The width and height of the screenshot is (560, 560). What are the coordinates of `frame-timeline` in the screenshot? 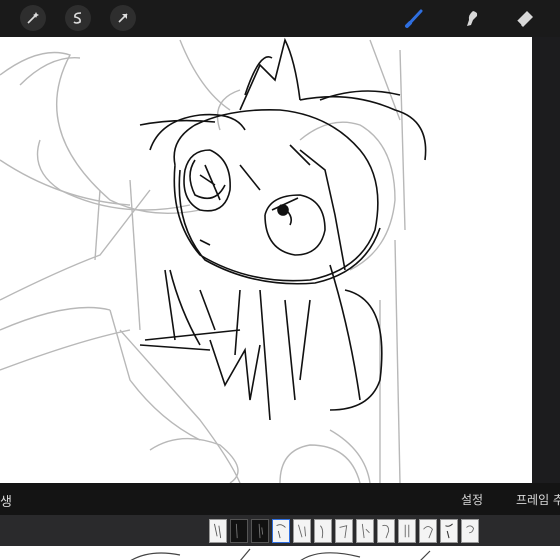 It's located at (280, 530).